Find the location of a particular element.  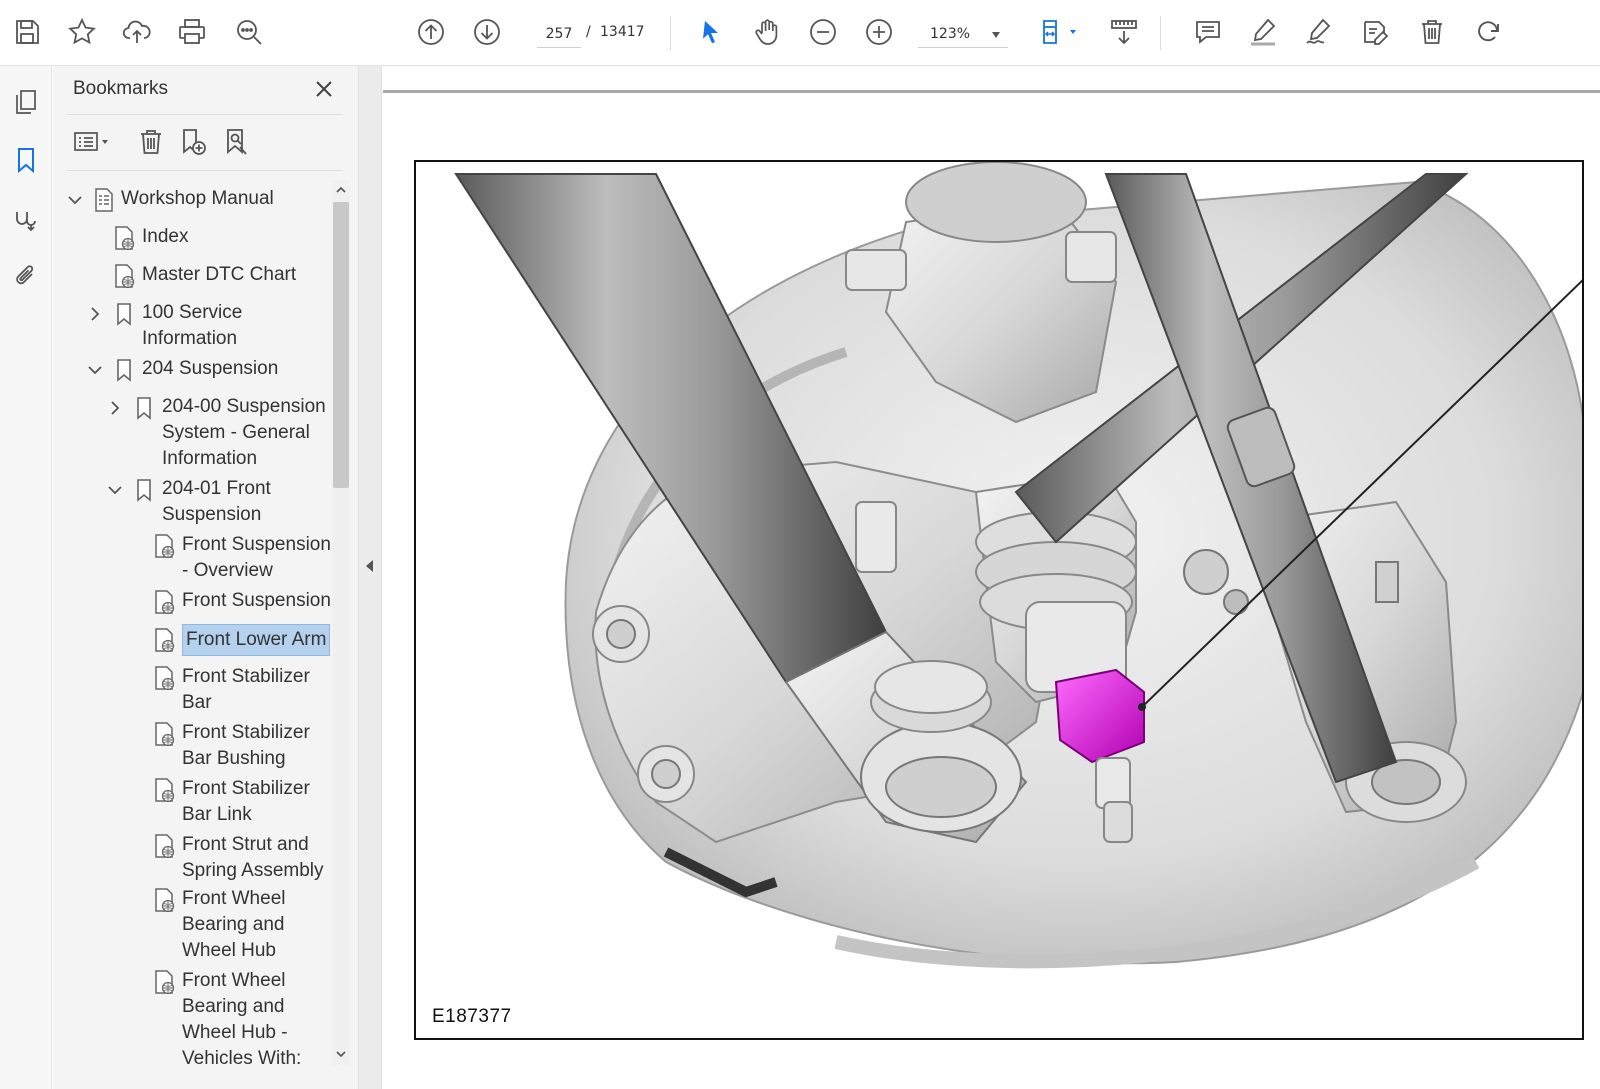

page-thumbnails-icon is located at coordinates (26, 102).